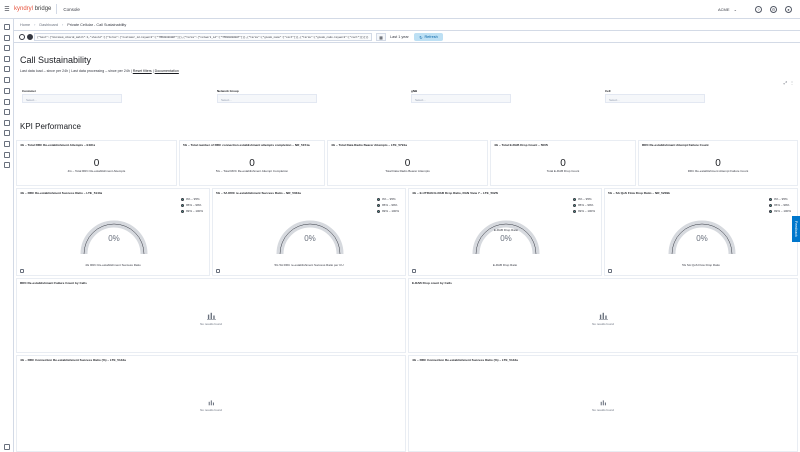 Image resolution: width=800 pixels, height=452 pixels. I want to click on documentation-link: Documentation, so click(167, 71).